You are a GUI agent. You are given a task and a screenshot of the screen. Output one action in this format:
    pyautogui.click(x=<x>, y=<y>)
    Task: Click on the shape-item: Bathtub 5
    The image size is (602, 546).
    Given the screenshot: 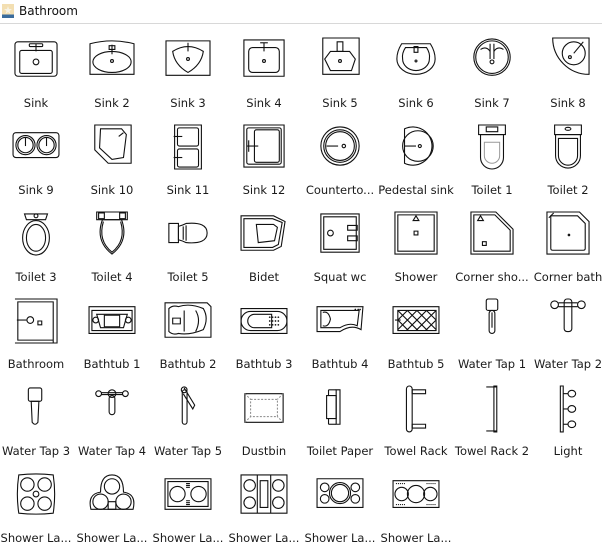 What is the action you would take?
    pyautogui.click(x=416, y=328)
    